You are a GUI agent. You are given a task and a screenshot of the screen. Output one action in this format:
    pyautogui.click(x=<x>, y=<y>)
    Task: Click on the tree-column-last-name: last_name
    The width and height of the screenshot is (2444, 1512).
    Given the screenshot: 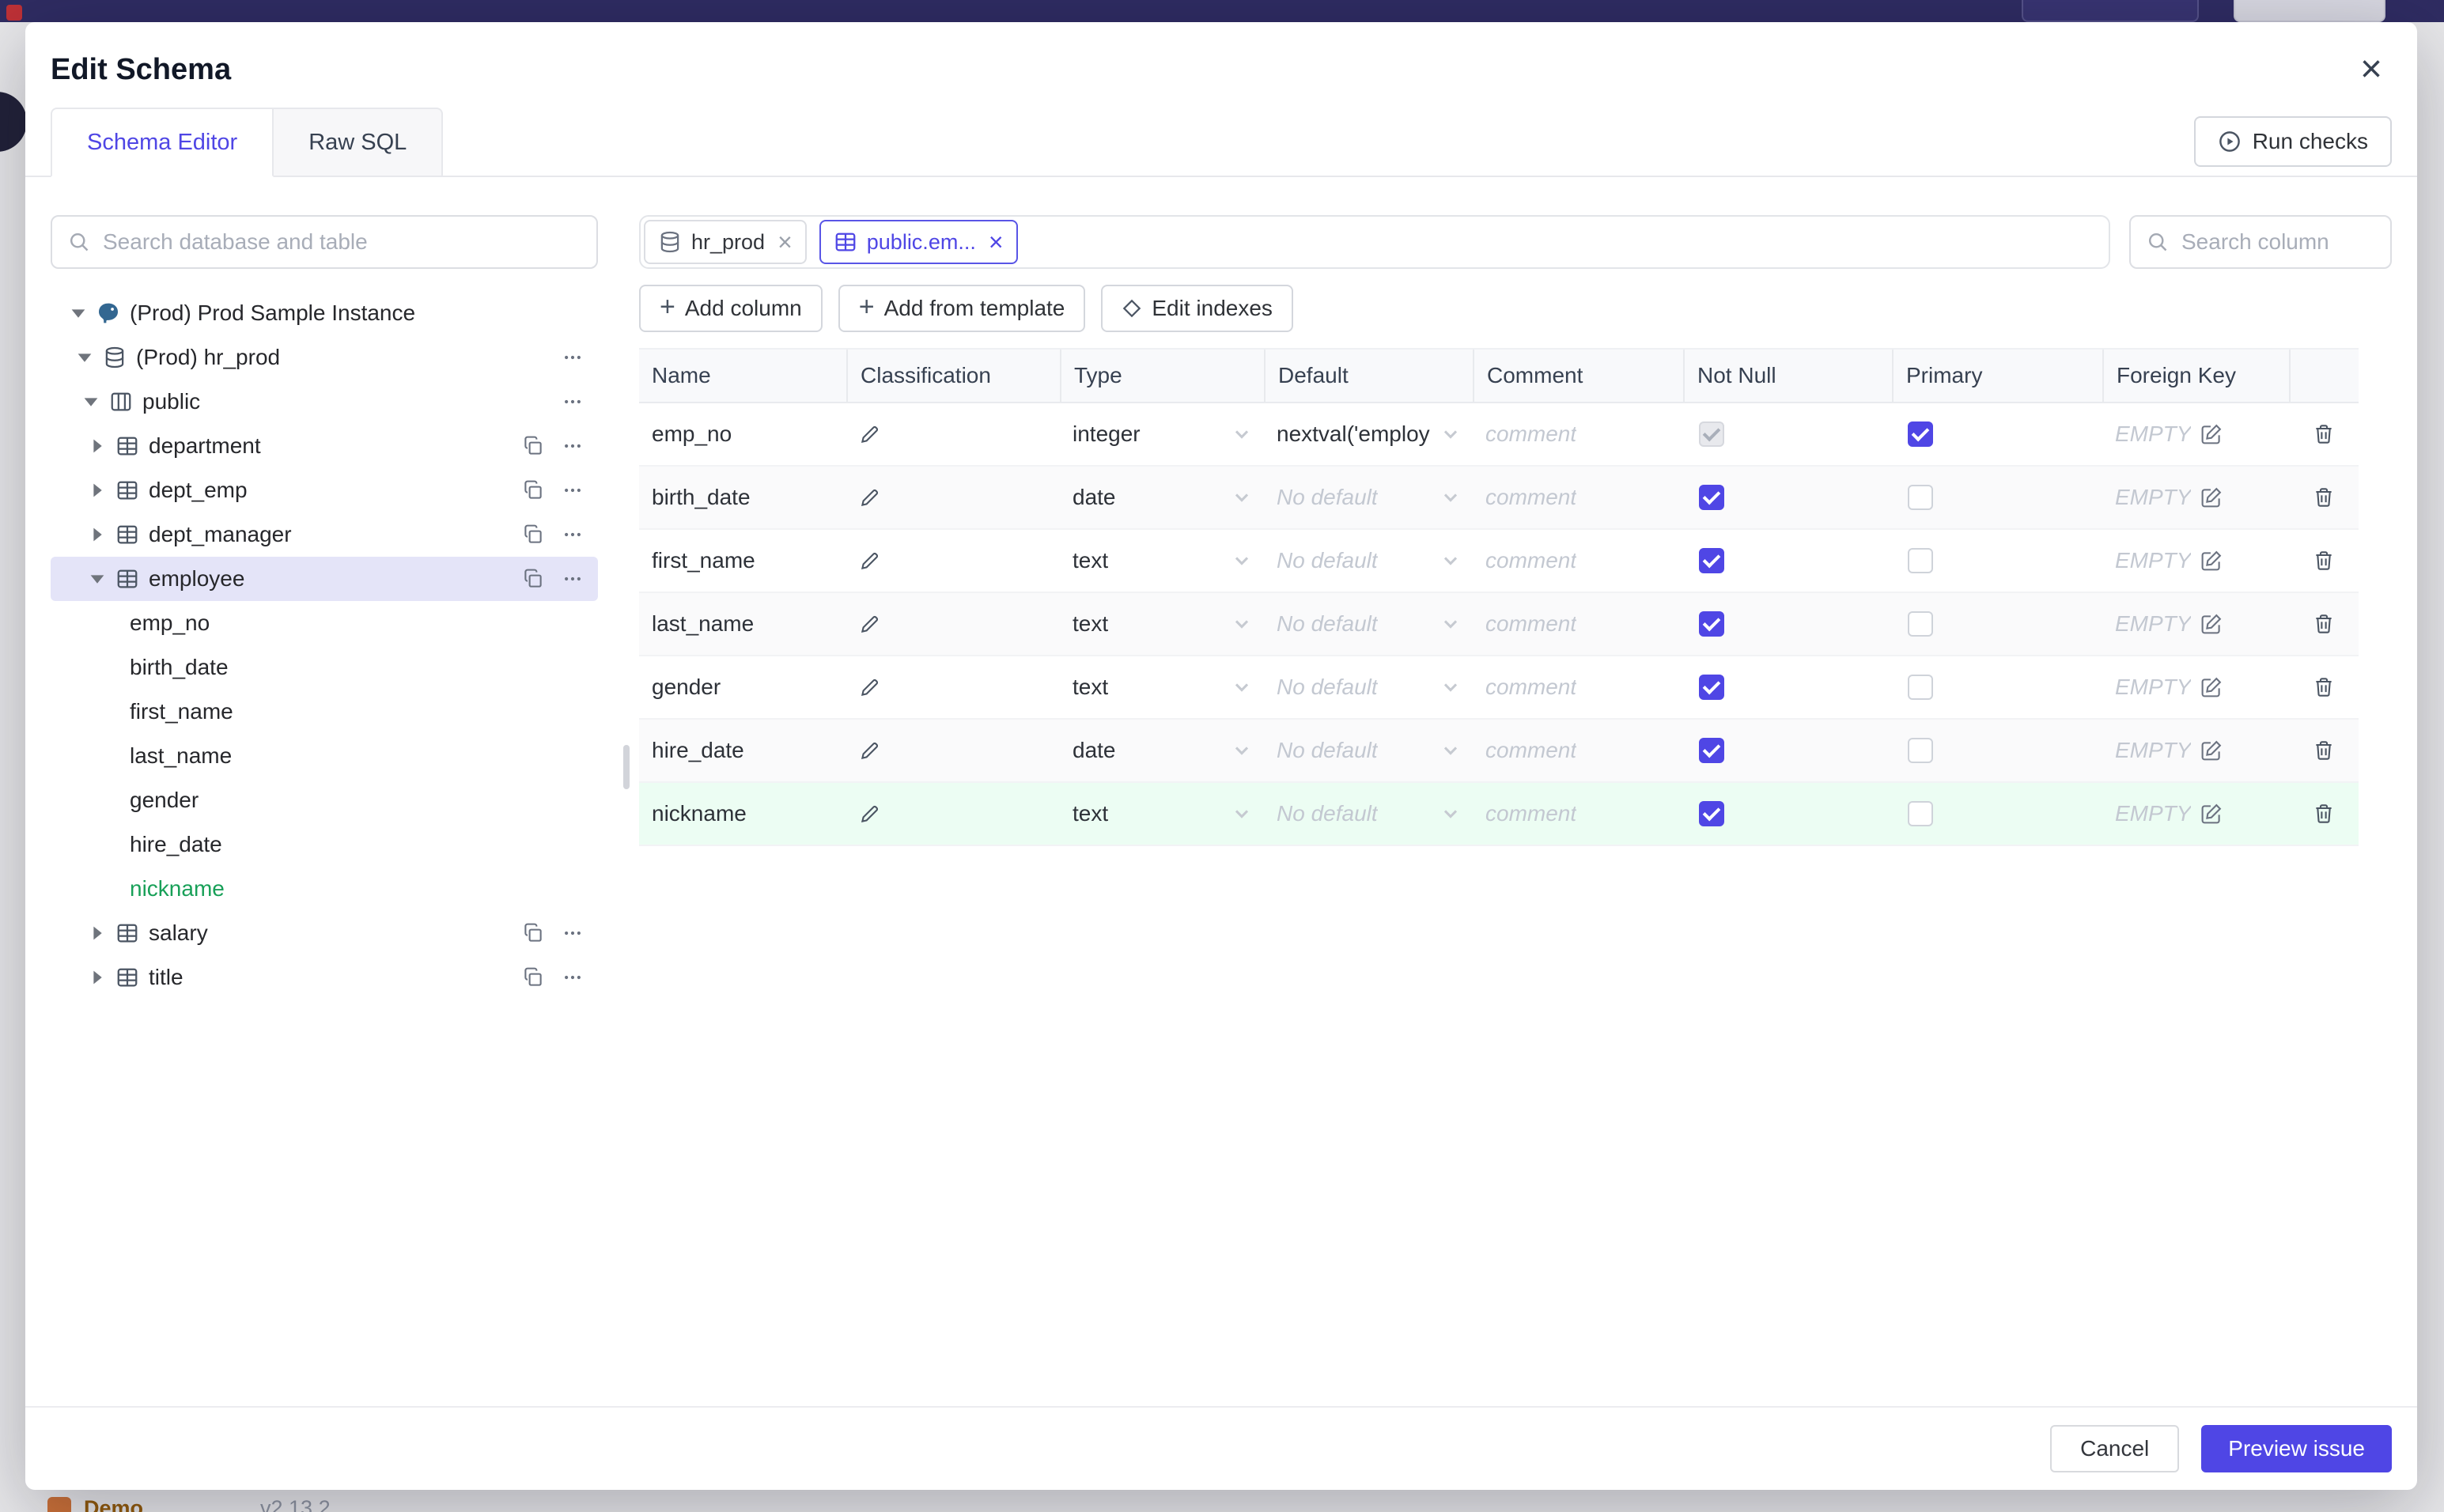 What is the action you would take?
    pyautogui.click(x=324, y=756)
    